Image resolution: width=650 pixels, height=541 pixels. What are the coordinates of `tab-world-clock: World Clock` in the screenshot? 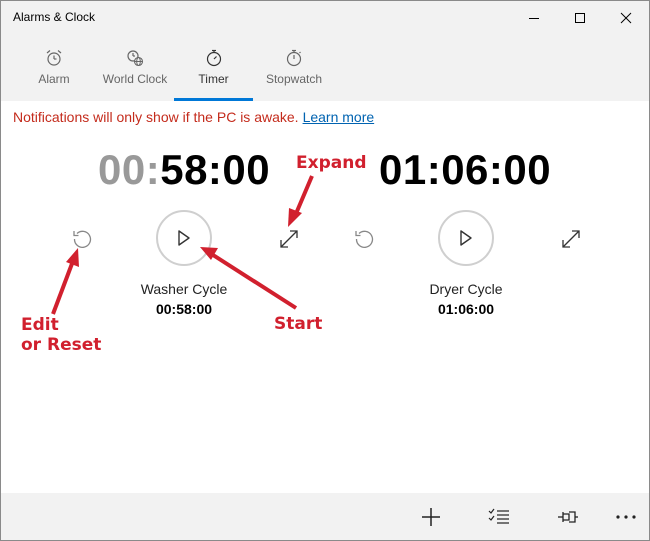 It's located at (135, 68).